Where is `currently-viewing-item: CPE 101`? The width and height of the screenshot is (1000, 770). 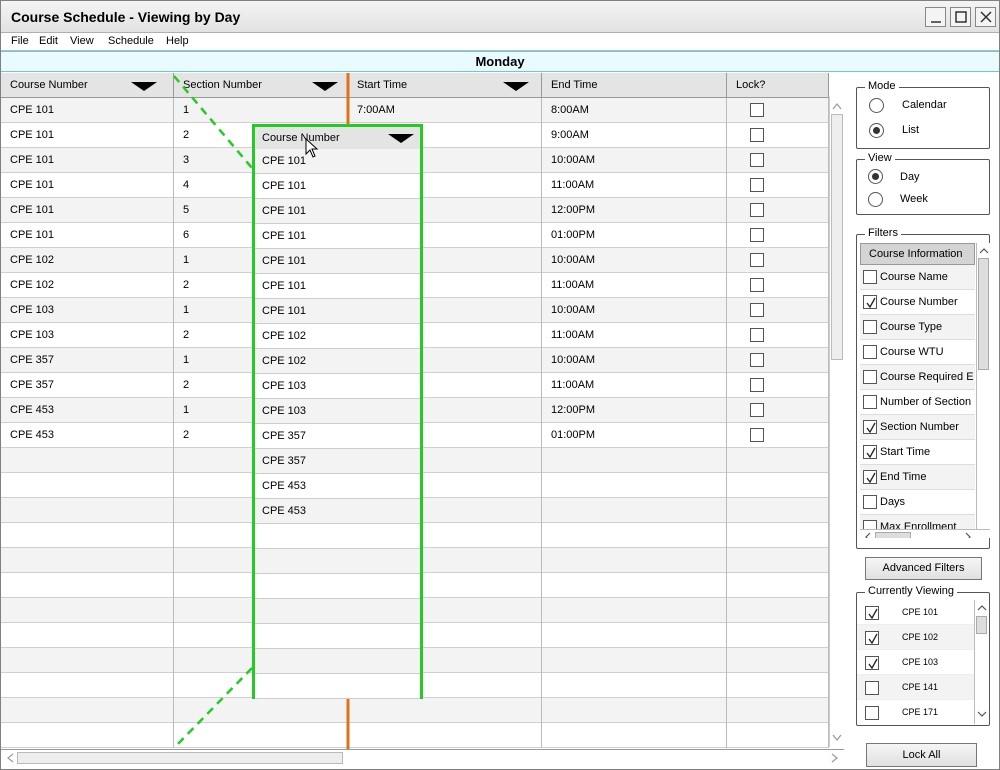
currently-viewing-item: CPE 101 is located at coordinates (915, 612).